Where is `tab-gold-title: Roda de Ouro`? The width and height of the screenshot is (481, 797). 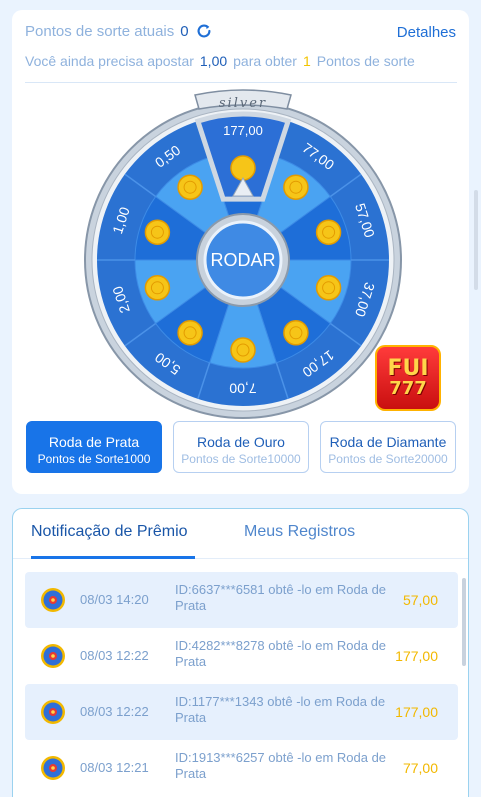 tab-gold-title: Roda de Ouro is located at coordinates (241, 442).